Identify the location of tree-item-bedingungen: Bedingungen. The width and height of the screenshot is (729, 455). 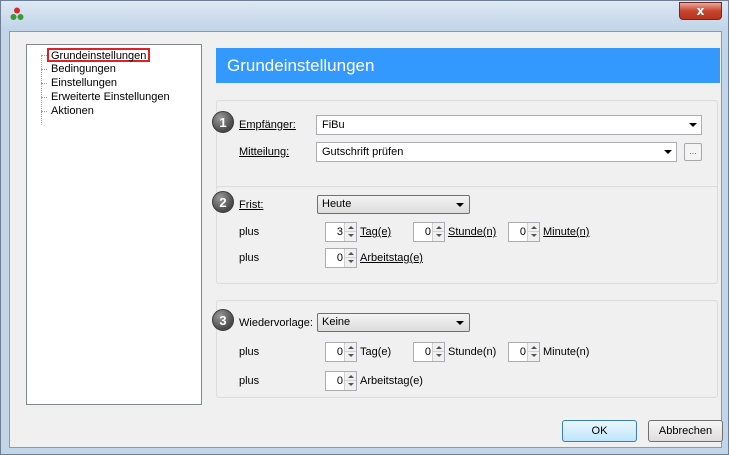
(83, 69).